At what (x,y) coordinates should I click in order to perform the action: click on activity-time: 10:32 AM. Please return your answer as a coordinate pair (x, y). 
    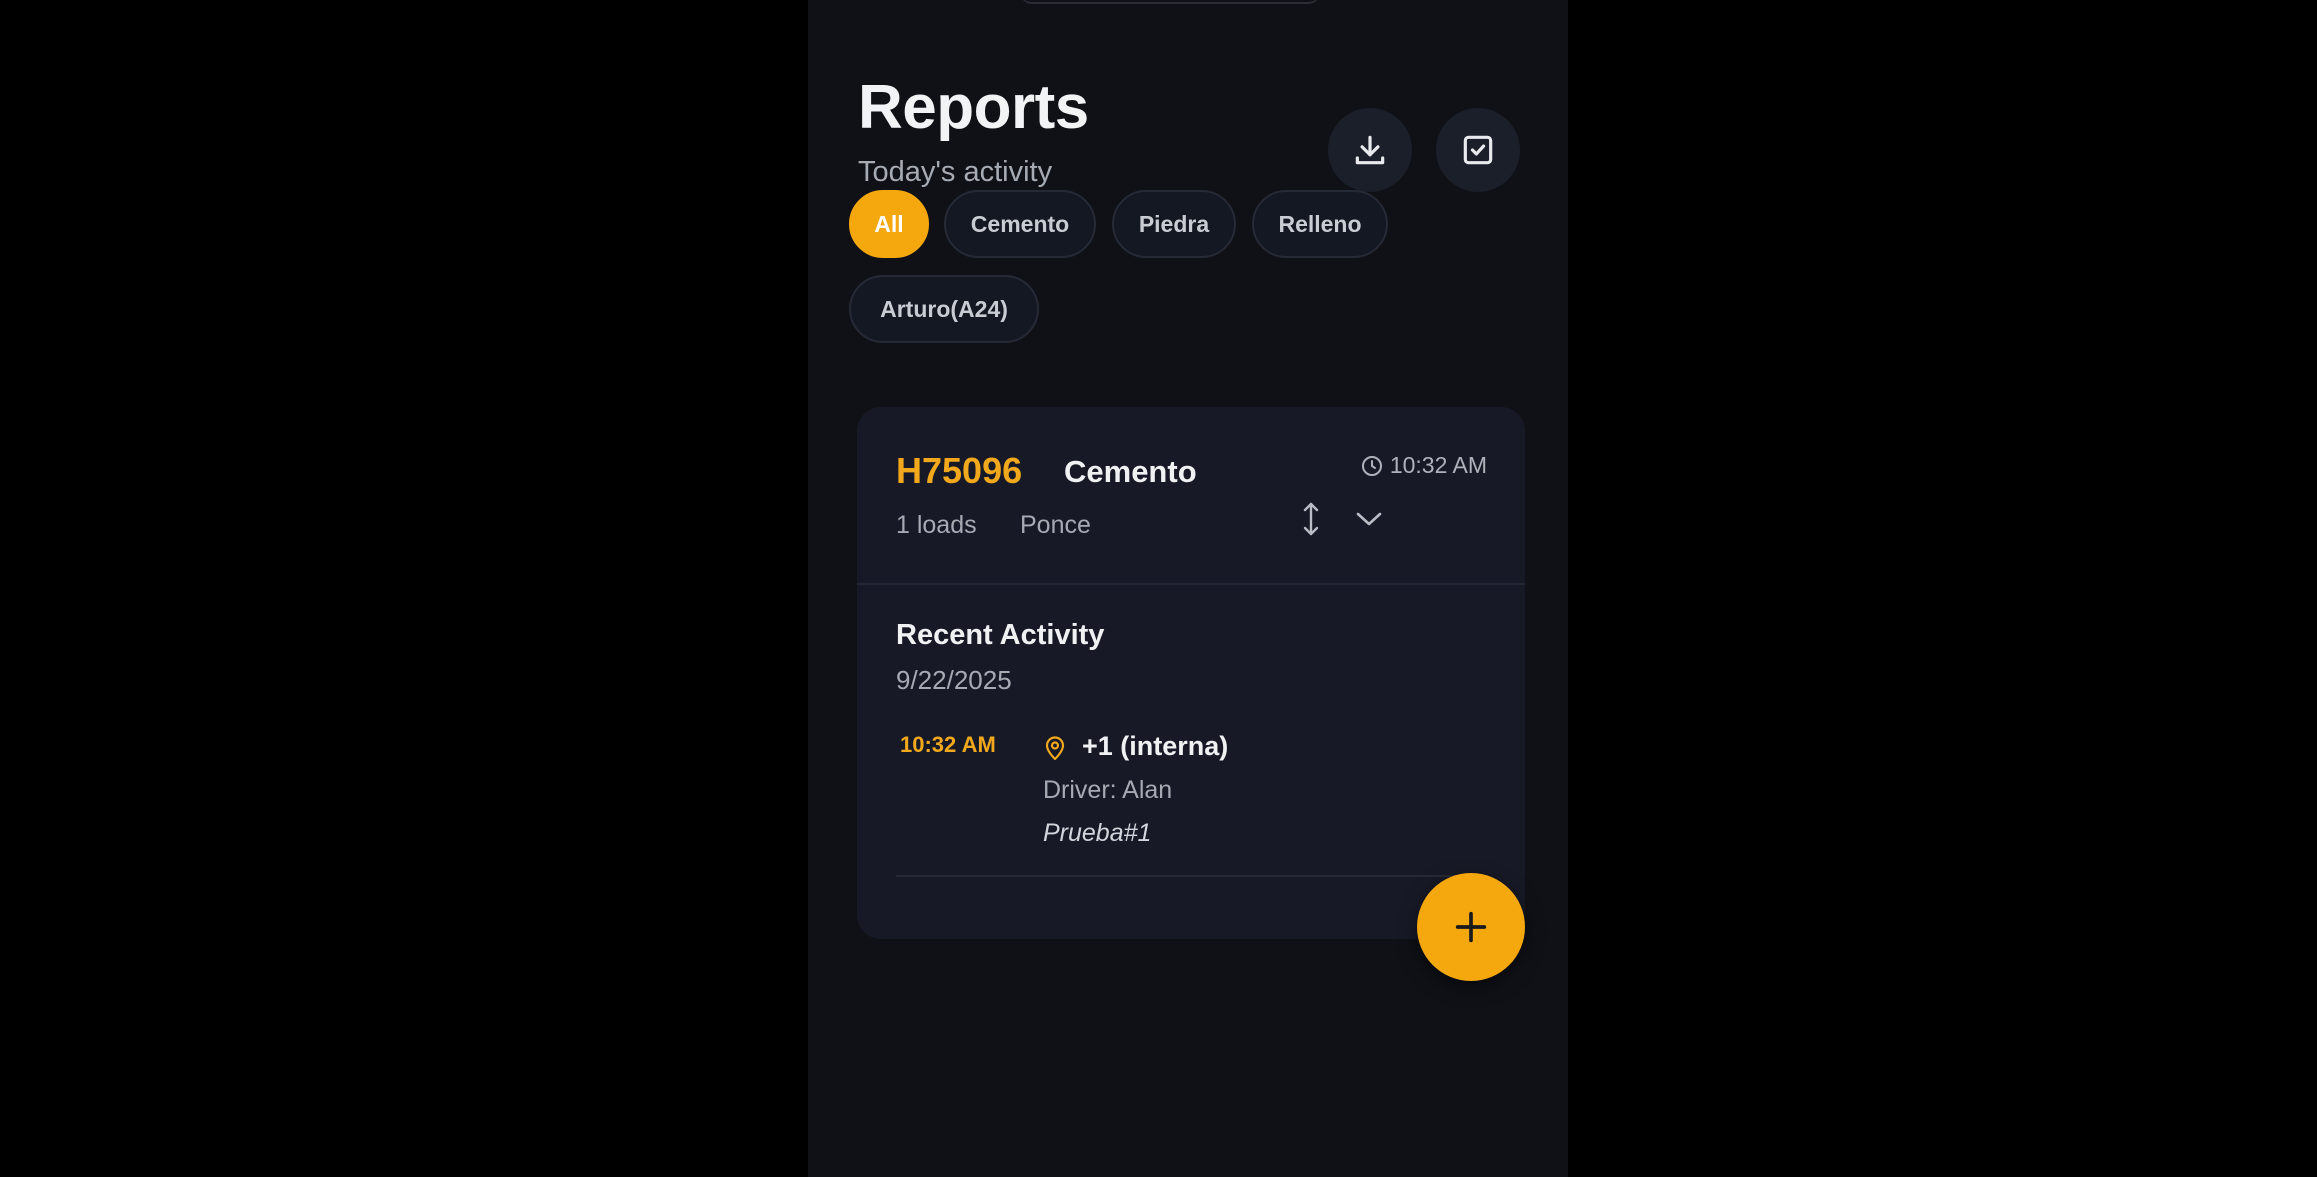
    Looking at the image, I should click on (948, 744).